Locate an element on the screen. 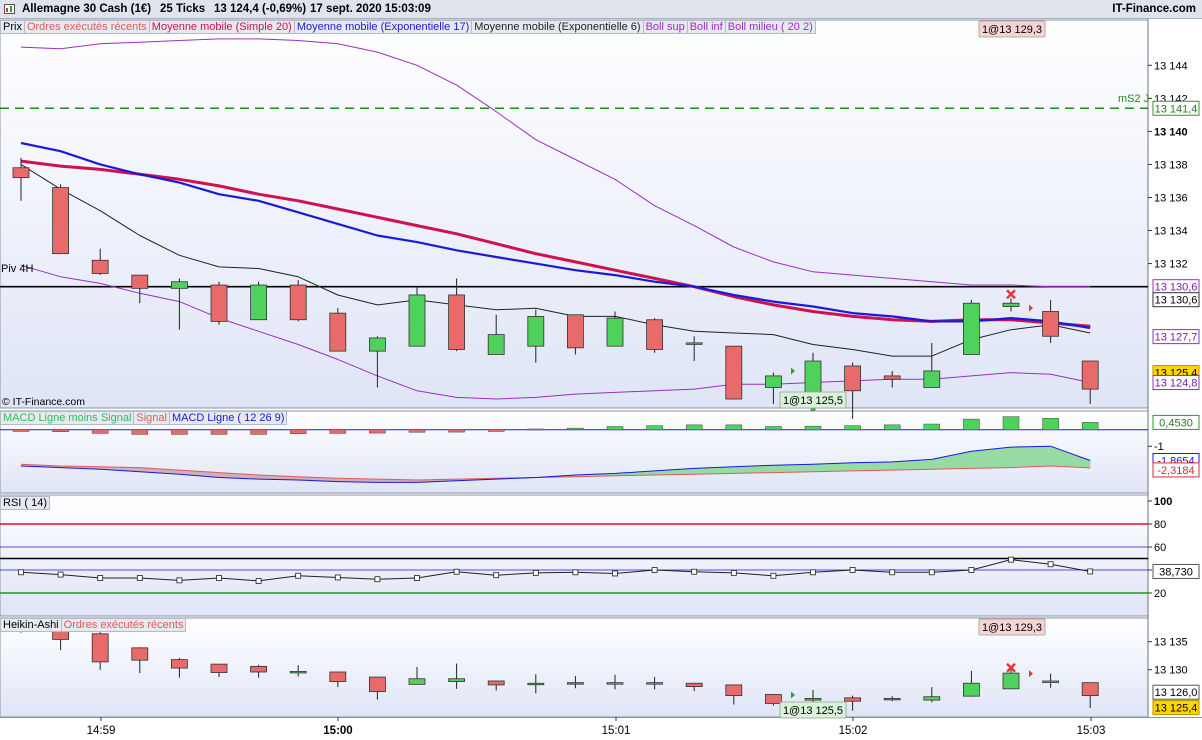  price-axis-tag: 13 141,4 is located at coordinates (1176, 109).